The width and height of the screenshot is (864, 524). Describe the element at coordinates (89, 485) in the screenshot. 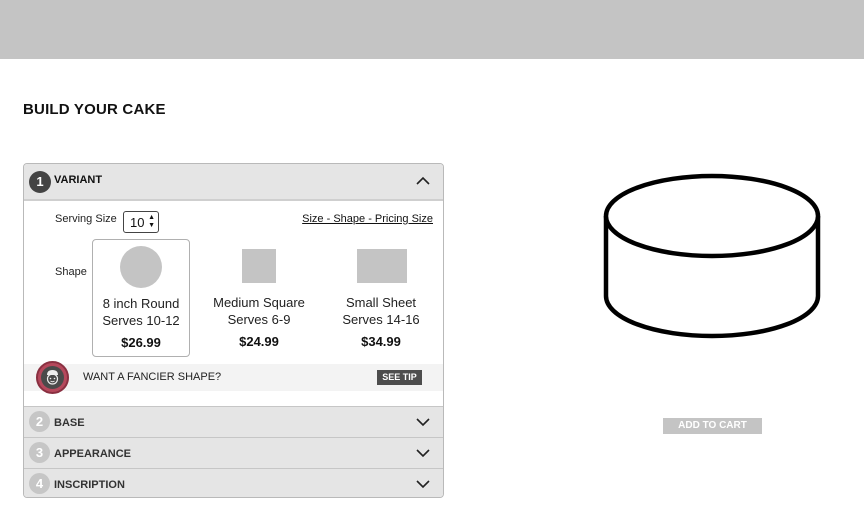

I see `section-title: INSCRIPTION` at that location.